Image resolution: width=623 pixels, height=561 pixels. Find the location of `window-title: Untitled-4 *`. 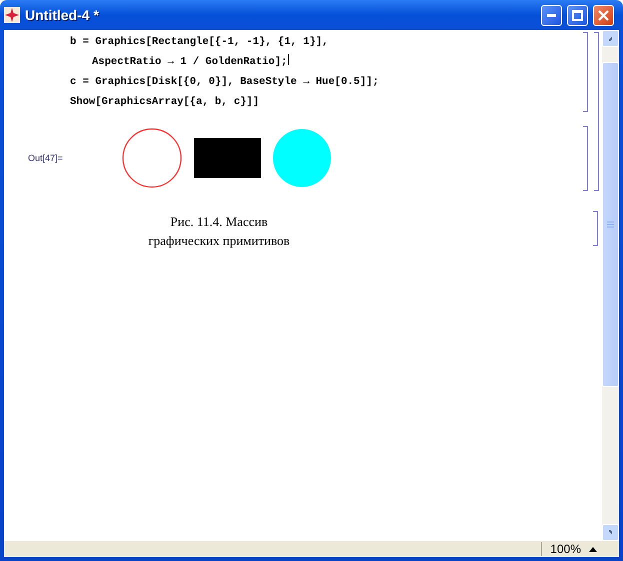

window-title: Untitled-4 * is located at coordinates (62, 15).